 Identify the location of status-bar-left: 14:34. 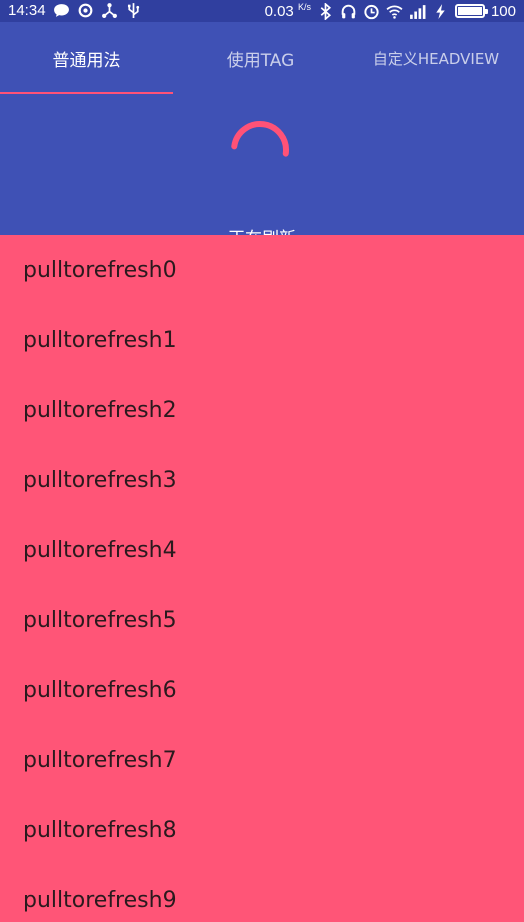
(75, 10).